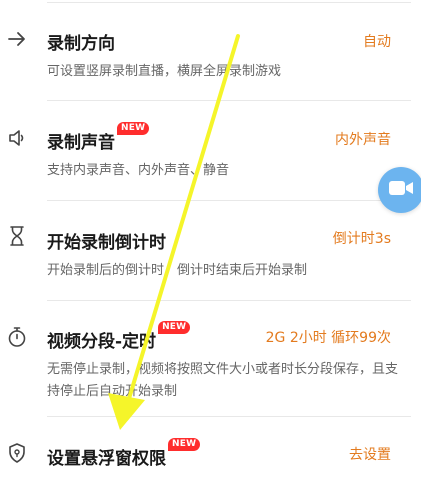 The height and width of the screenshot is (481, 421). I want to click on shield-icon, so click(17, 453).